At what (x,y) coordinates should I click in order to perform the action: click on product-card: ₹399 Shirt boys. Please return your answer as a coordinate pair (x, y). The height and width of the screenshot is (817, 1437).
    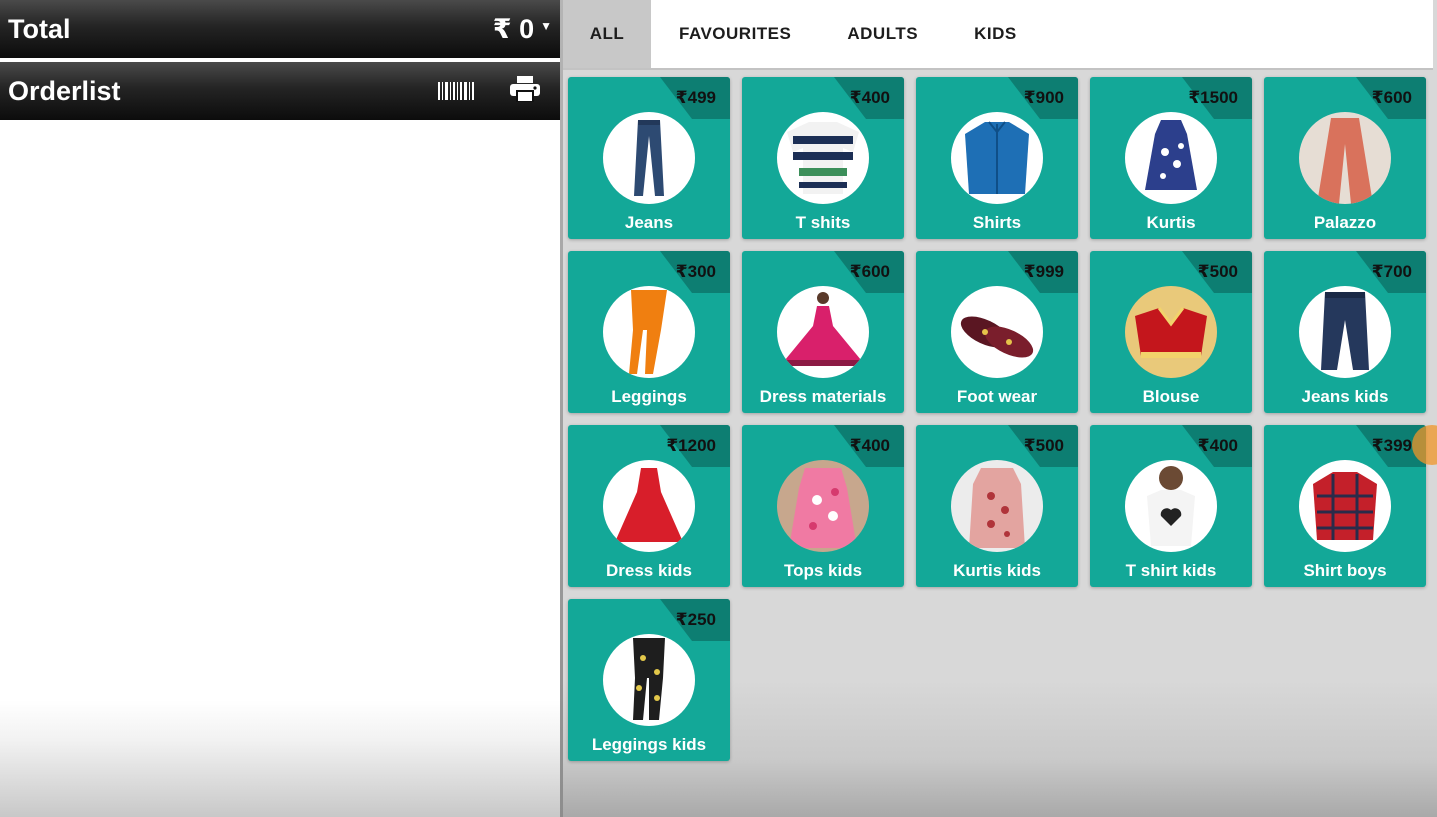
    Looking at the image, I should click on (1345, 506).